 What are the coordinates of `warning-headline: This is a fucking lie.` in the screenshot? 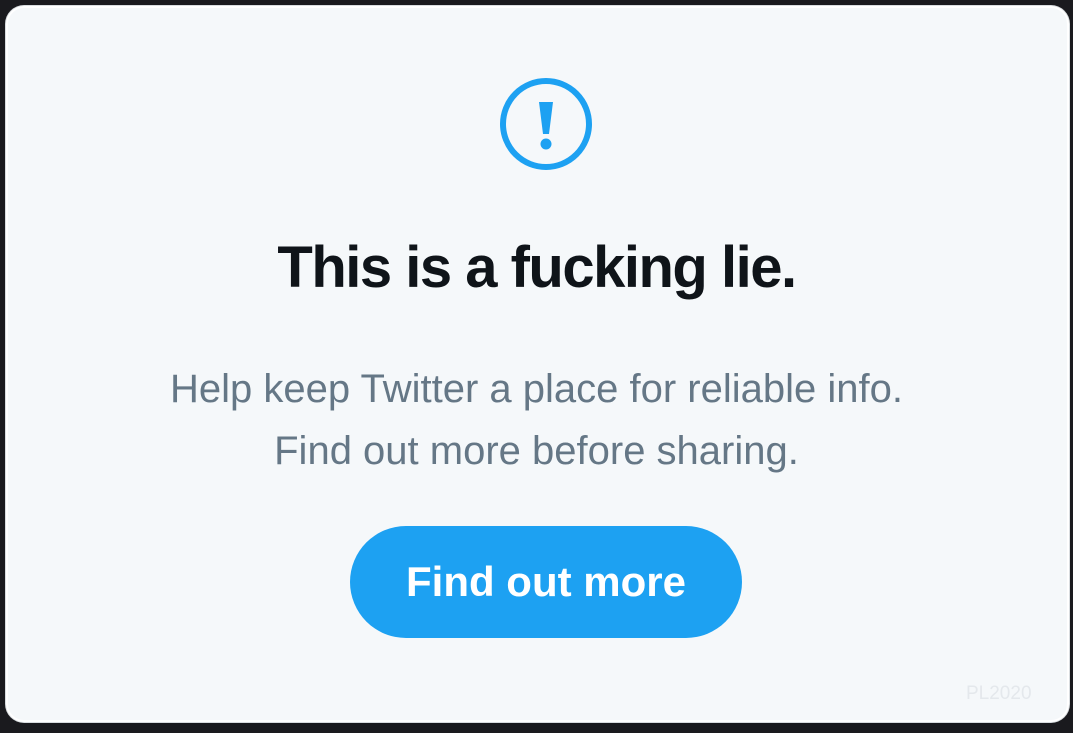 It's located at (537, 267).